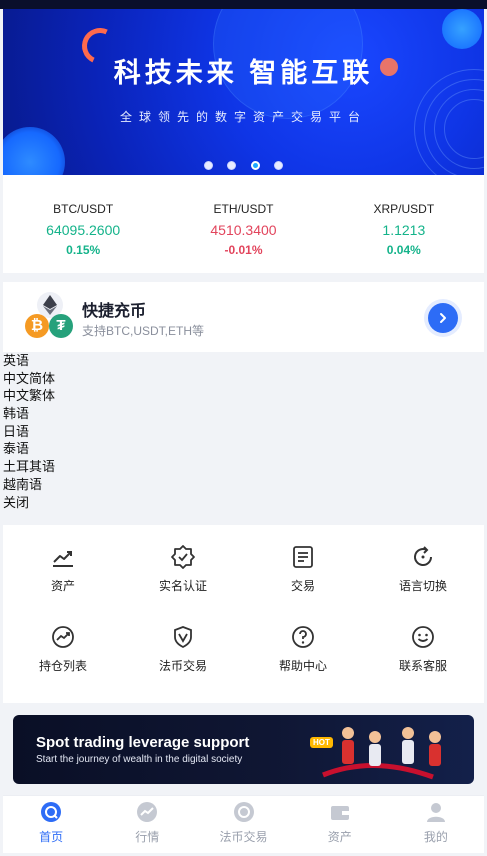 Image resolution: width=487 pixels, height=856 pixels. Describe the element at coordinates (340, 824) in the screenshot. I see `tab-assets: 资产` at that location.